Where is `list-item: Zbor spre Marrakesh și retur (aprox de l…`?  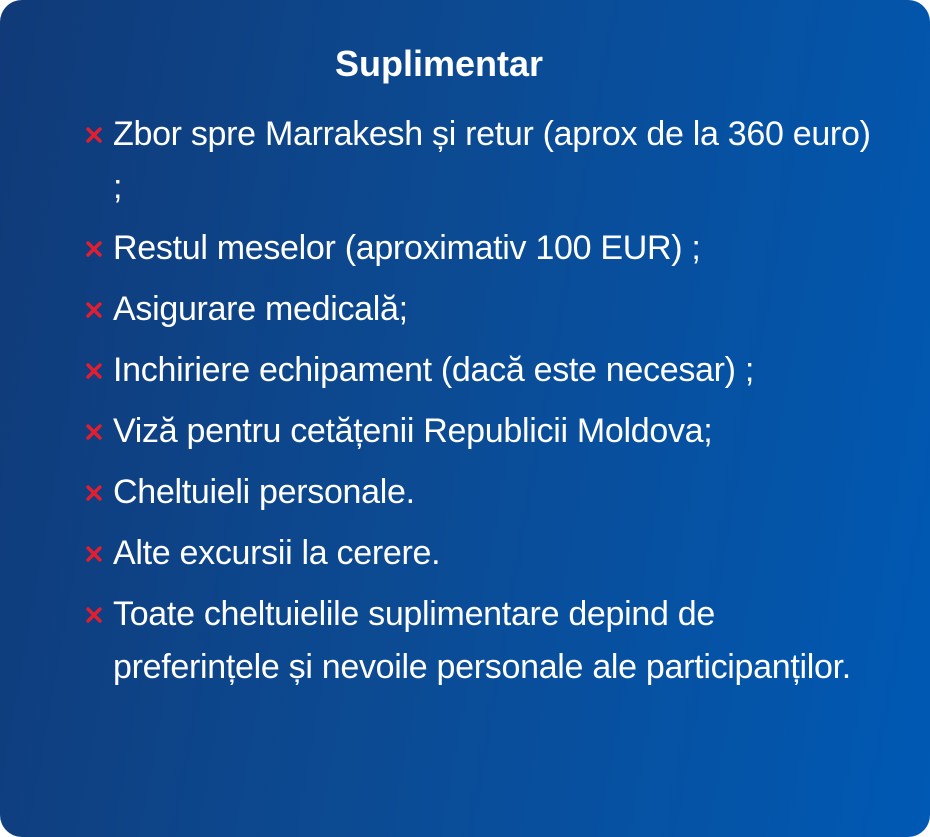 list-item: Zbor spre Marrakesh și retur (aprox de l… is located at coordinates (477, 161).